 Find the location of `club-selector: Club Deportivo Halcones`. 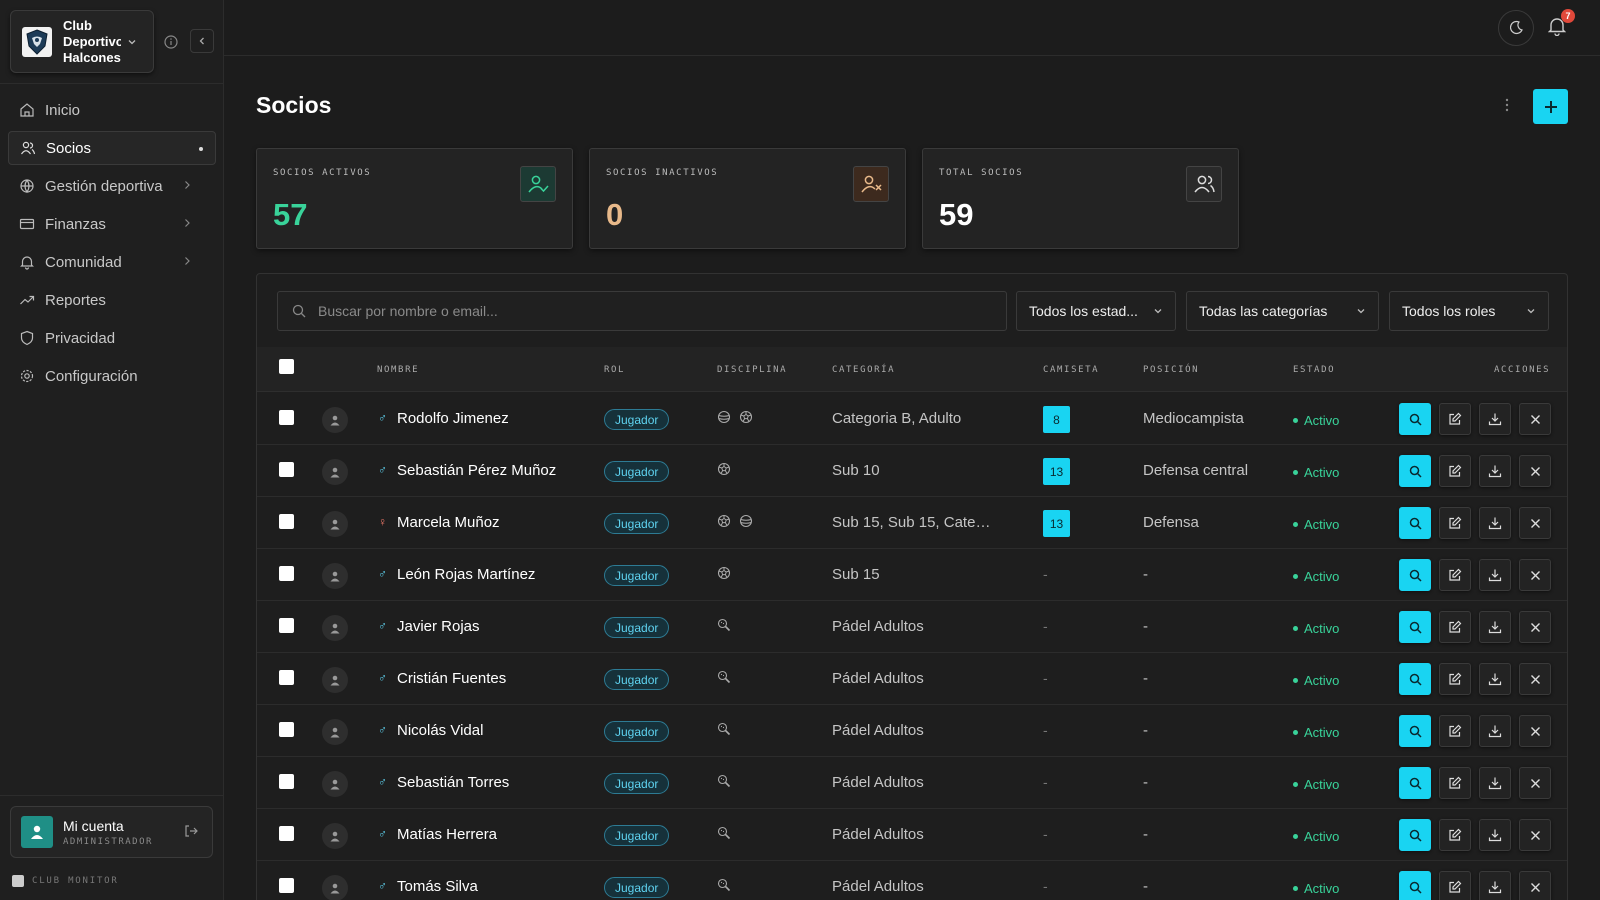

club-selector: Club Deportivo Halcones is located at coordinates (82, 41).